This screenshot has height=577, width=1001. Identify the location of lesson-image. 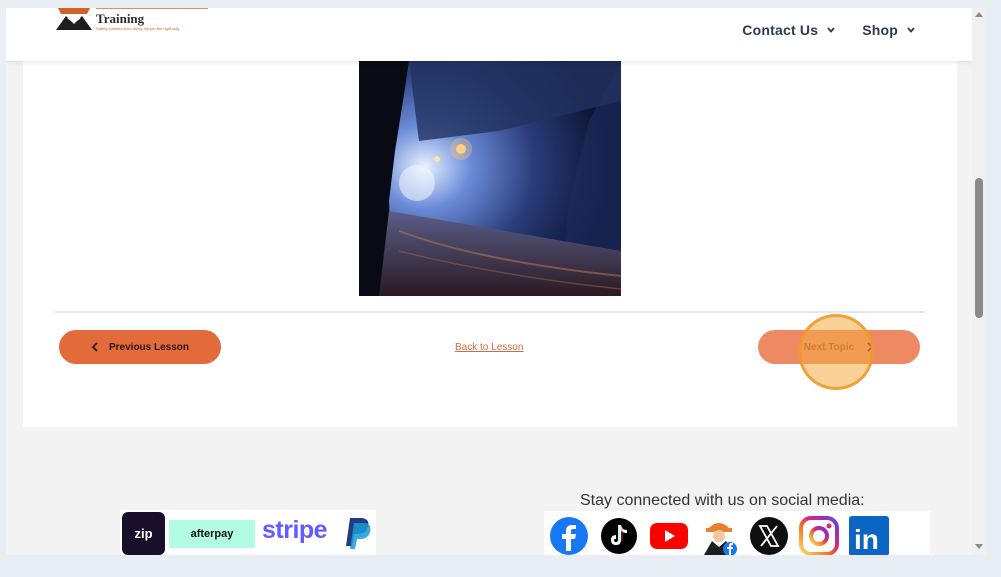
(490, 178).